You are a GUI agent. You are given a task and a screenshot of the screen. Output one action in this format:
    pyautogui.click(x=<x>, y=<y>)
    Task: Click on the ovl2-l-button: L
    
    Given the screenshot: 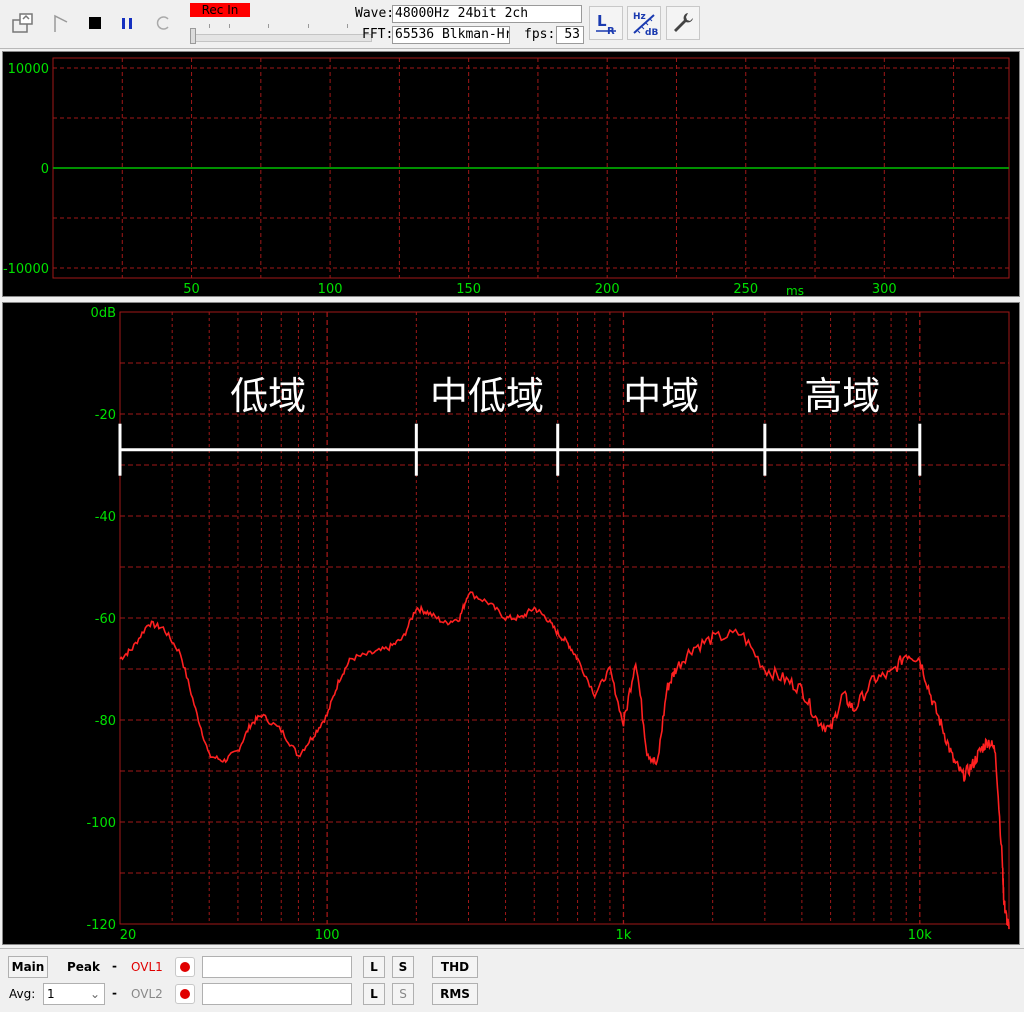 What is the action you would take?
    pyautogui.click(x=374, y=994)
    